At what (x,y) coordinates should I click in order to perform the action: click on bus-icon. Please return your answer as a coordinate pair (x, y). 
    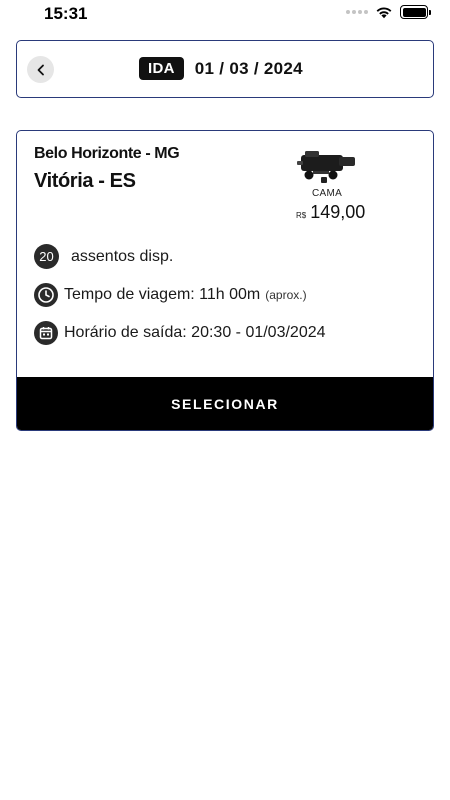
    Looking at the image, I should click on (326, 167).